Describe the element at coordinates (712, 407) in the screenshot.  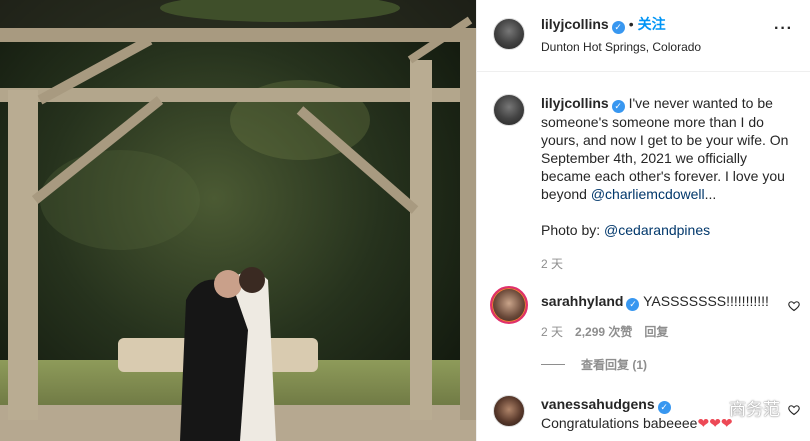
I see `wechat-logo-icon` at that location.